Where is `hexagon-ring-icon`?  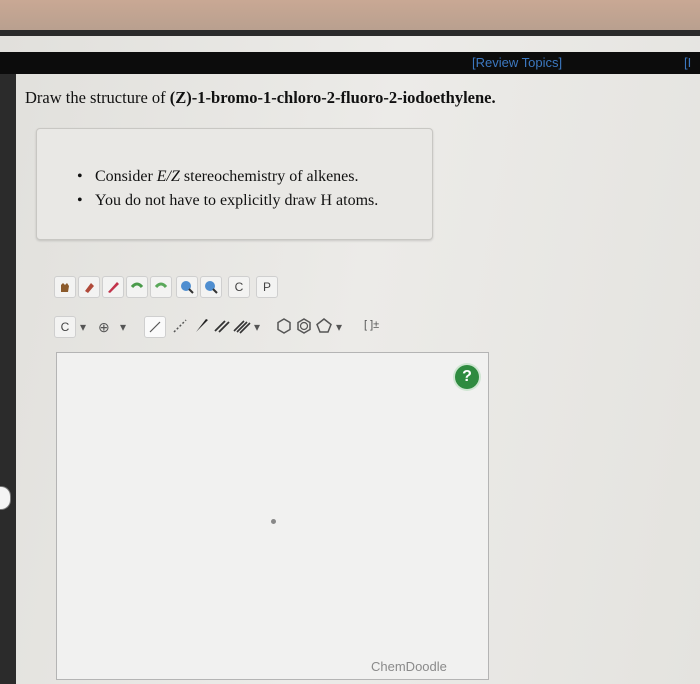 hexagon-ring-icon is located at coordinates (284, 327).